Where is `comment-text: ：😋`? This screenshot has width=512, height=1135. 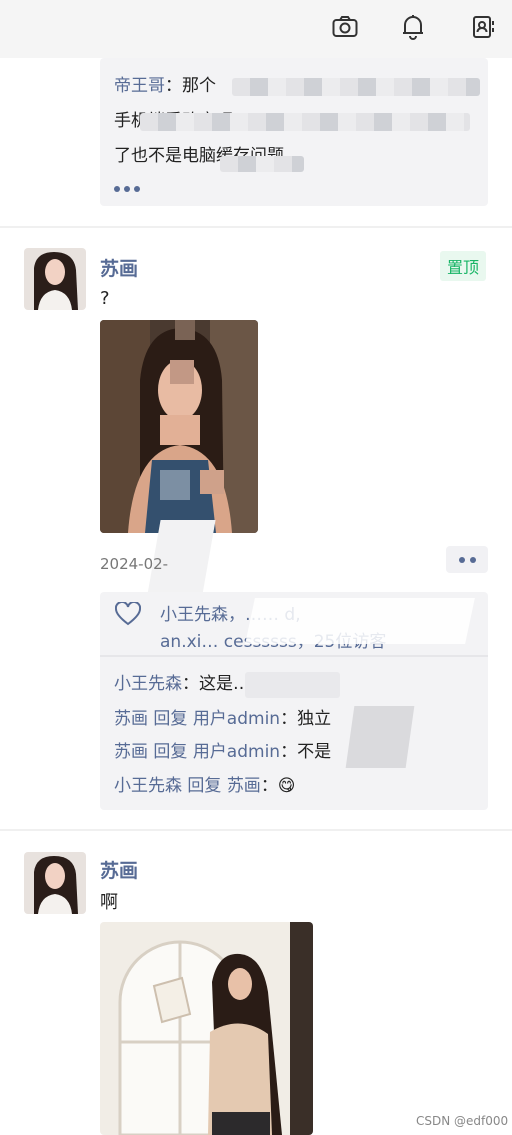 comment-text: ：😋 is located at coordinates (278, 786).